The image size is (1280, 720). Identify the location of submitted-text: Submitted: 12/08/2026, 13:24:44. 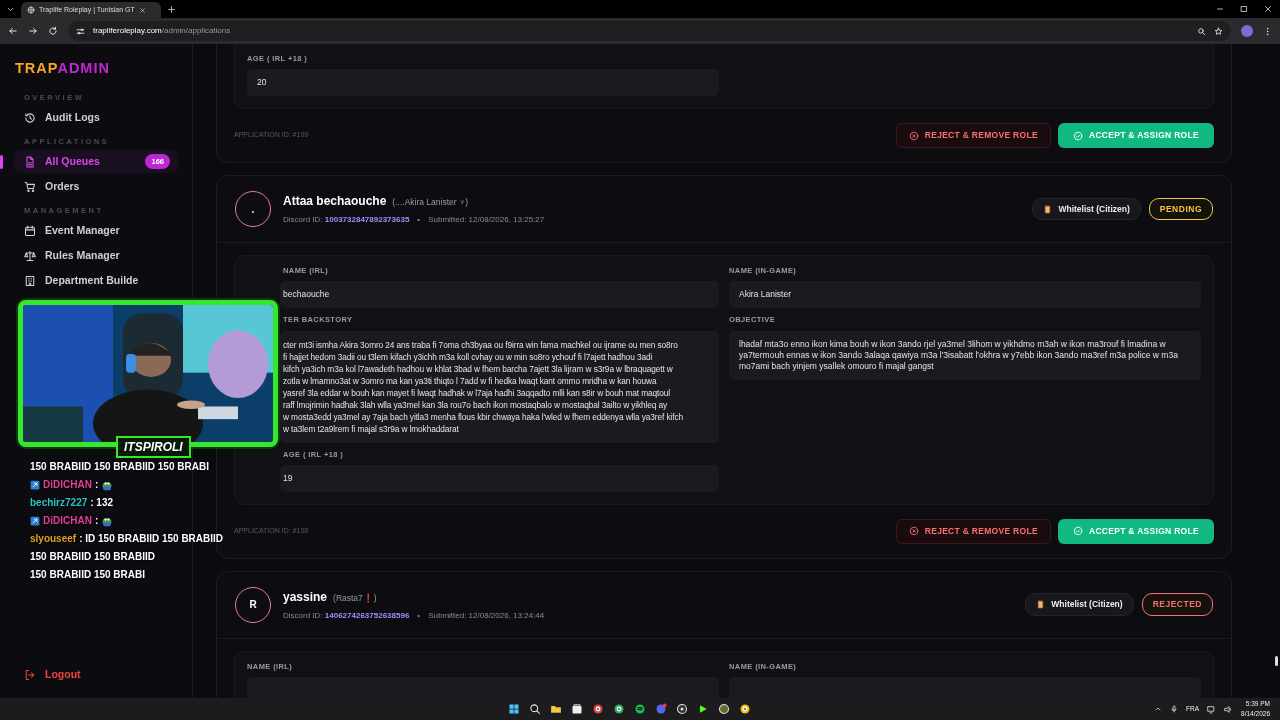
(486, 615).